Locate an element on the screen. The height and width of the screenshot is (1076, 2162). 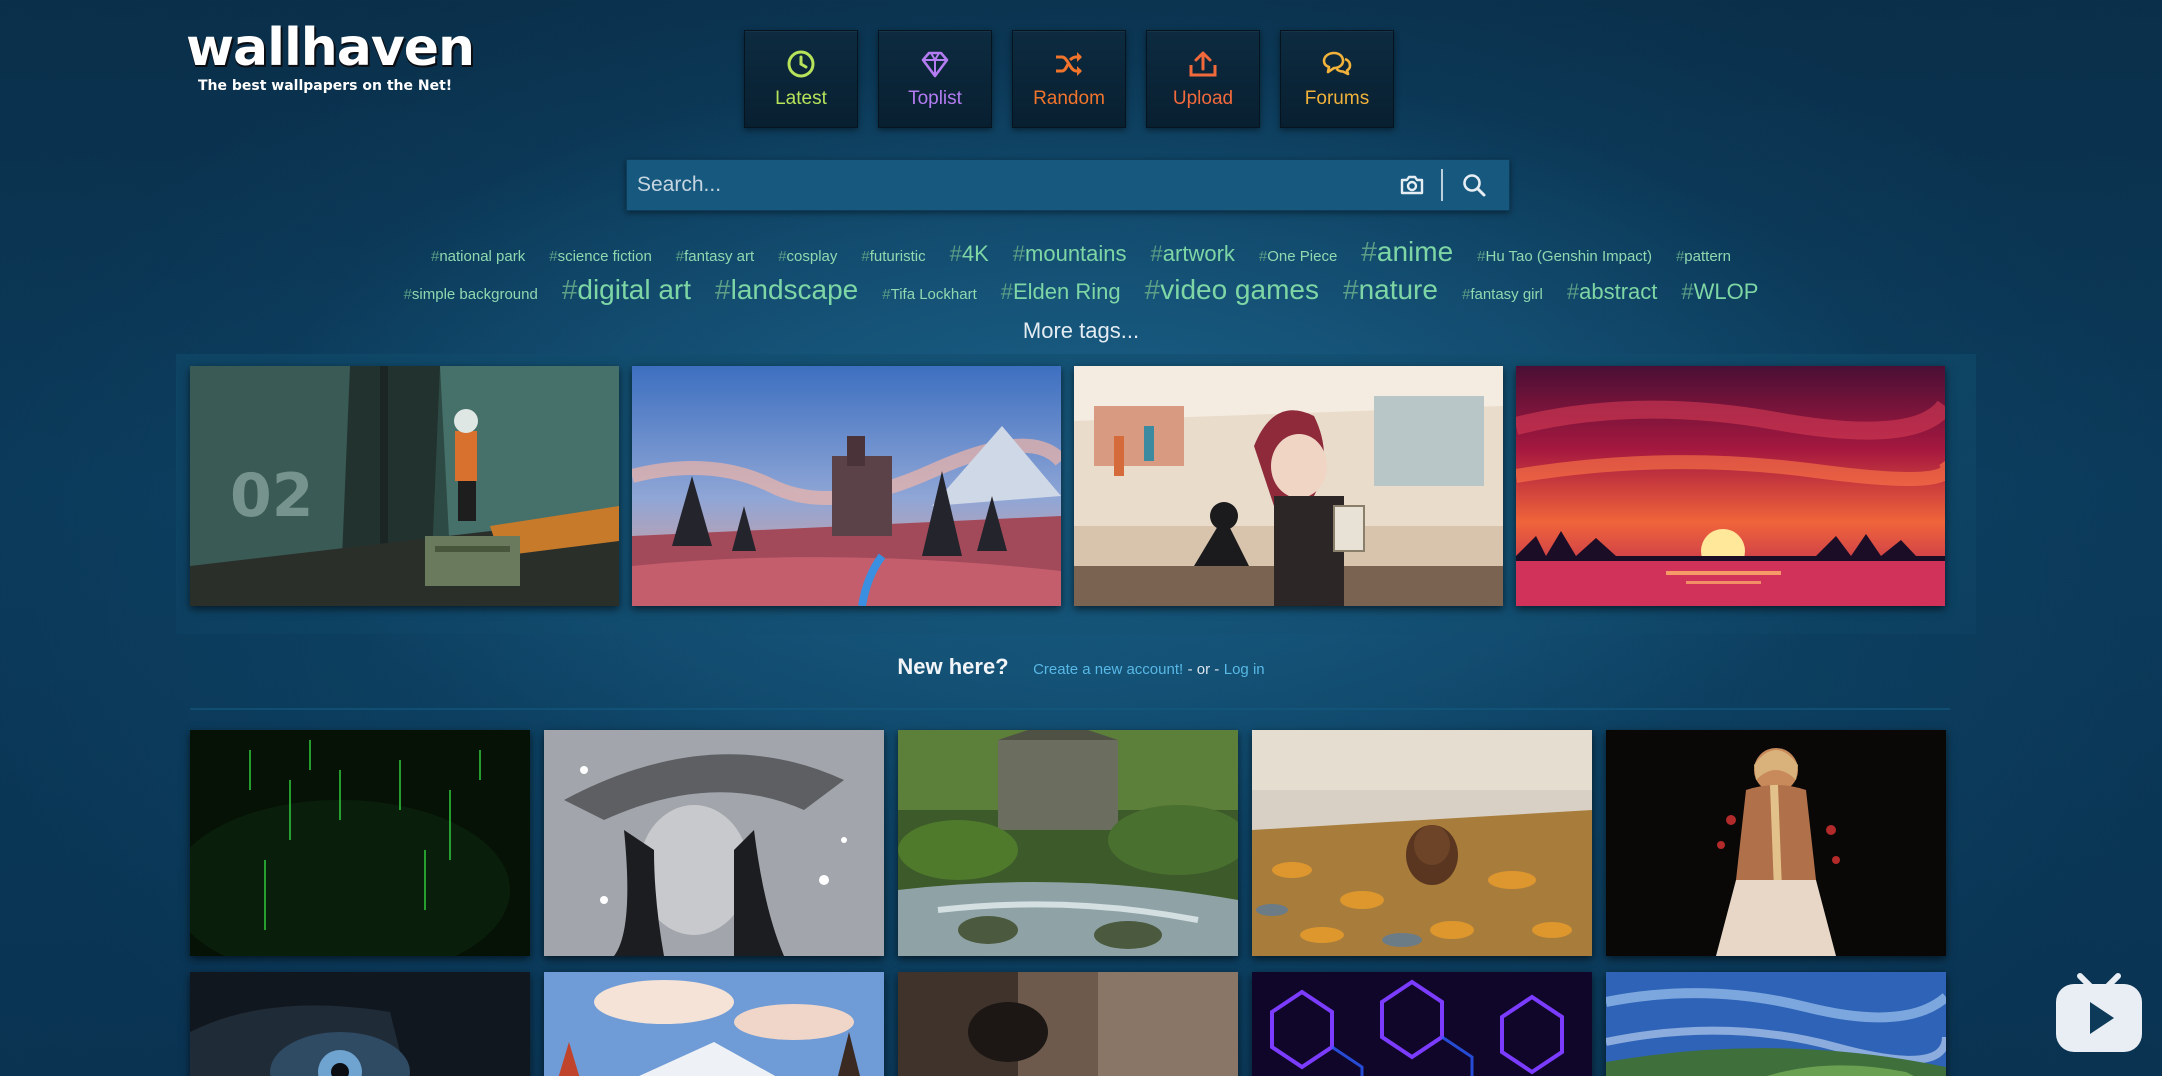
play-tv-icon is located at coordinates (2099, 1011).